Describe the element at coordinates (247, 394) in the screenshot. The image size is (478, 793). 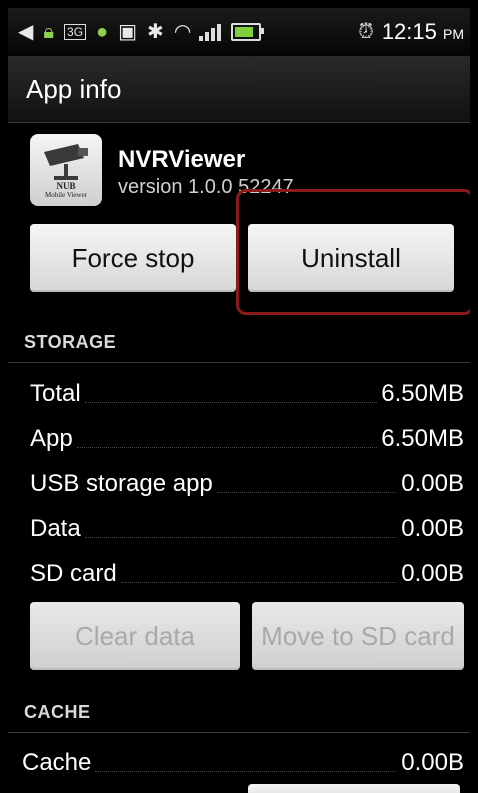
I see `storage-row-total: Total 6.50MB` at that location.